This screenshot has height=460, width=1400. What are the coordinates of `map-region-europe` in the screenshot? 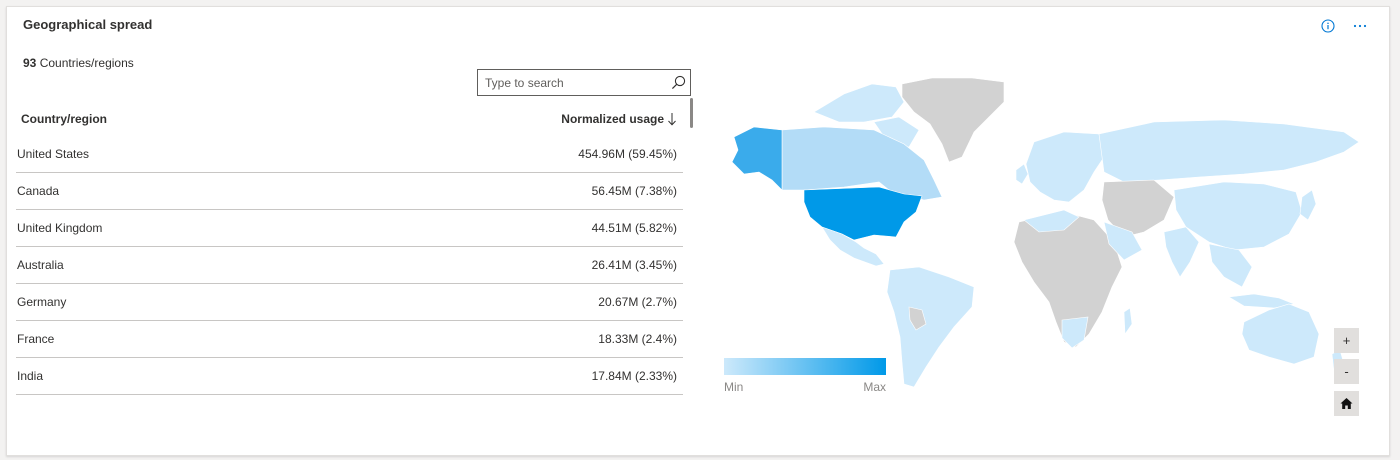 It's located at (1065, 167).